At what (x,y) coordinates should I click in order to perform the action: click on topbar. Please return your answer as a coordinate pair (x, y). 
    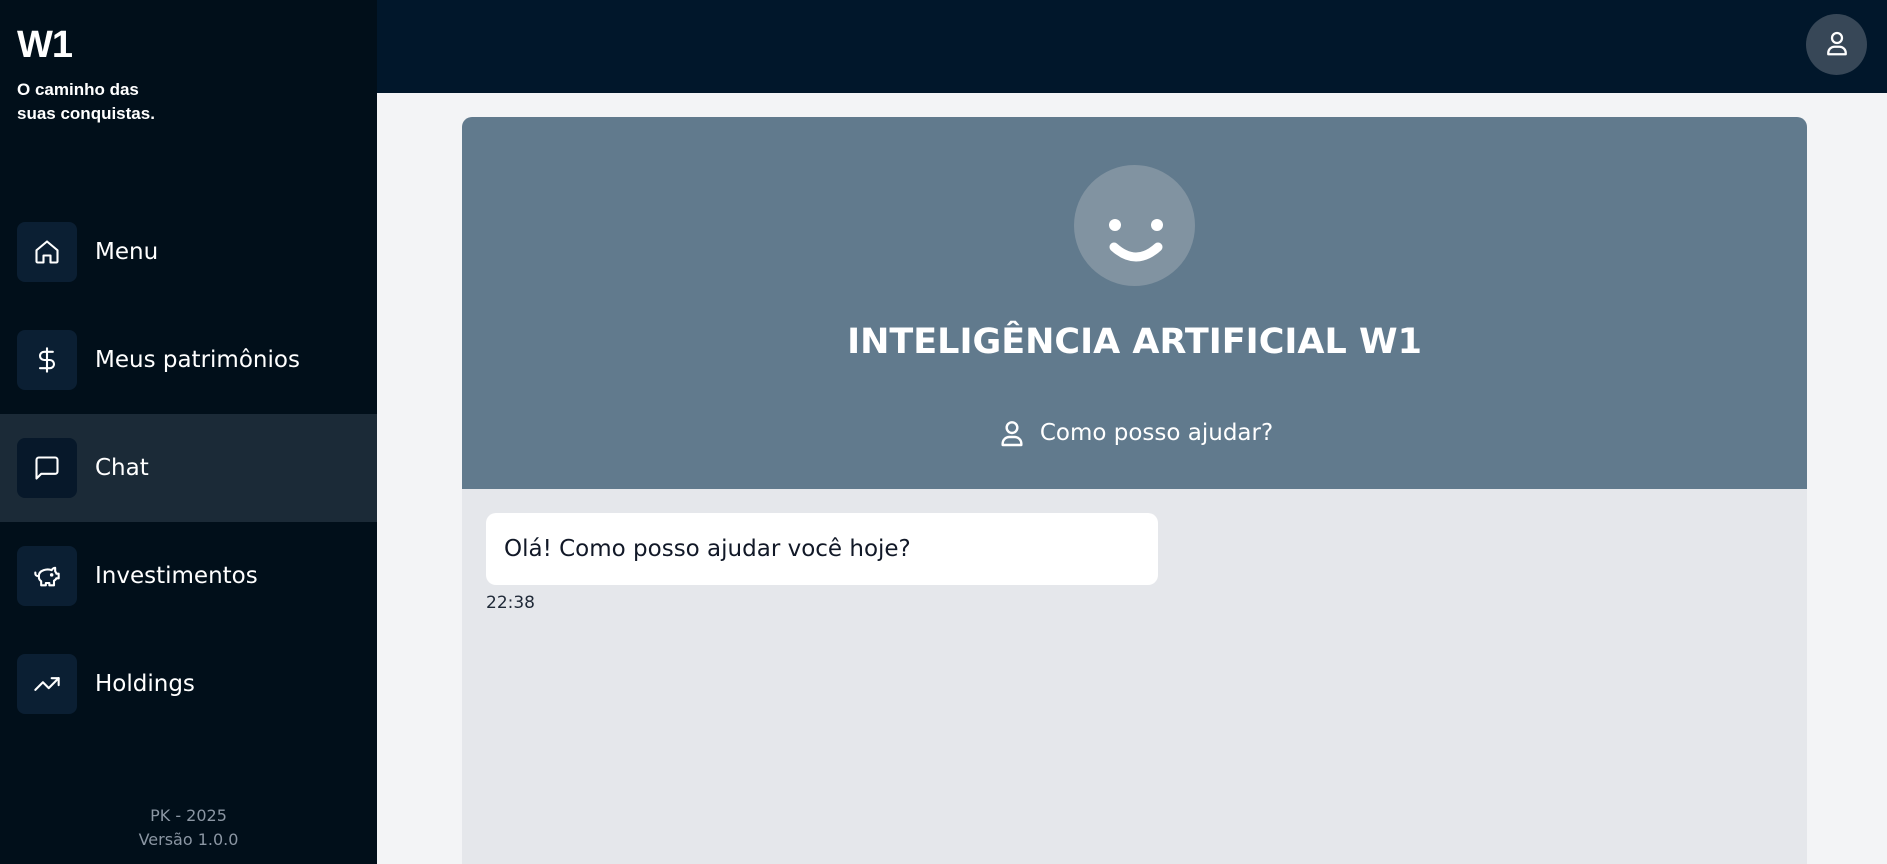
    Looking at the image, I should click on (1132, 46).